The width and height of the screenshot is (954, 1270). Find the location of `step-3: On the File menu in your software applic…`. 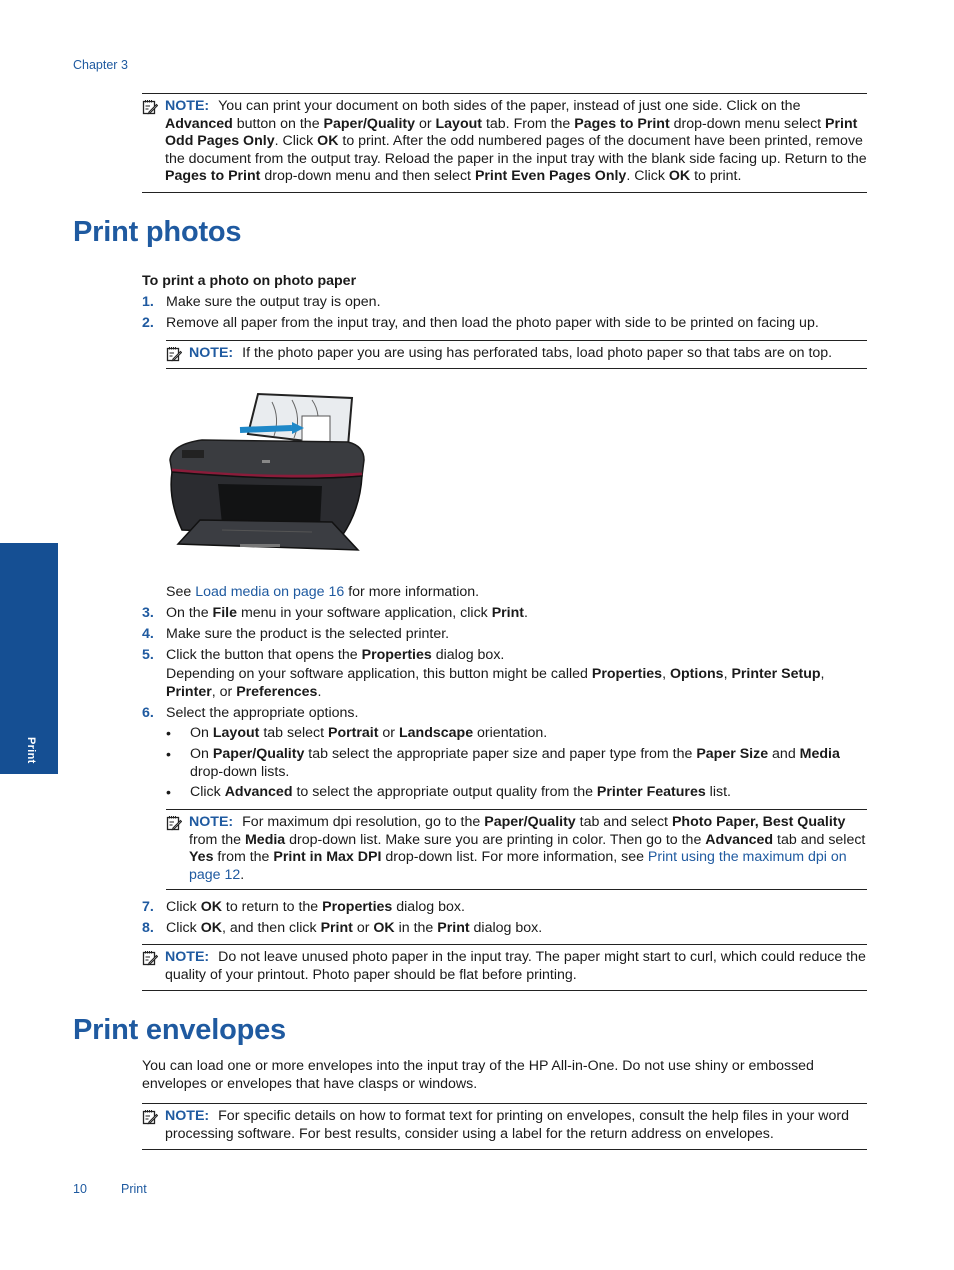

step-3: On the File menu in your software applic… is located at coordinates (518, 613).